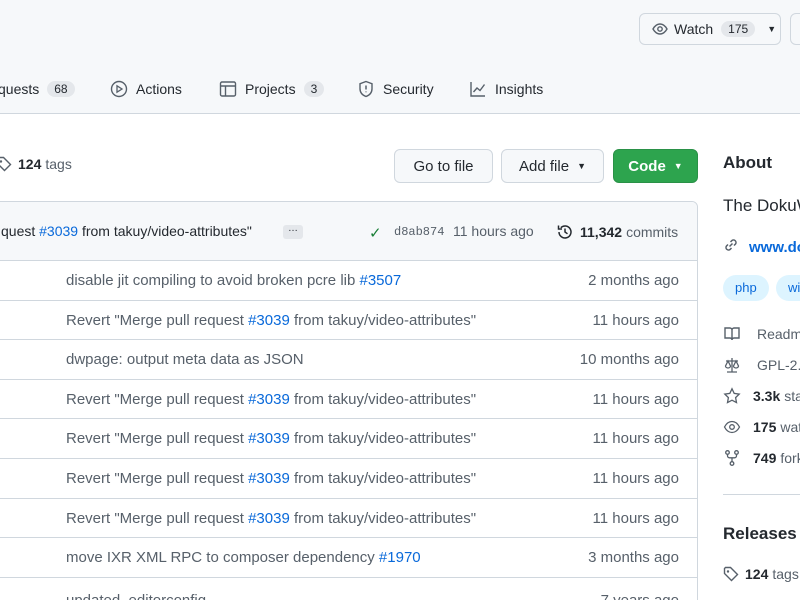 Image resolution: width=800 pixels, height=600 pixels. I want to click on commit-text: dwpage: output meta data as JSON, so click(185, 359).